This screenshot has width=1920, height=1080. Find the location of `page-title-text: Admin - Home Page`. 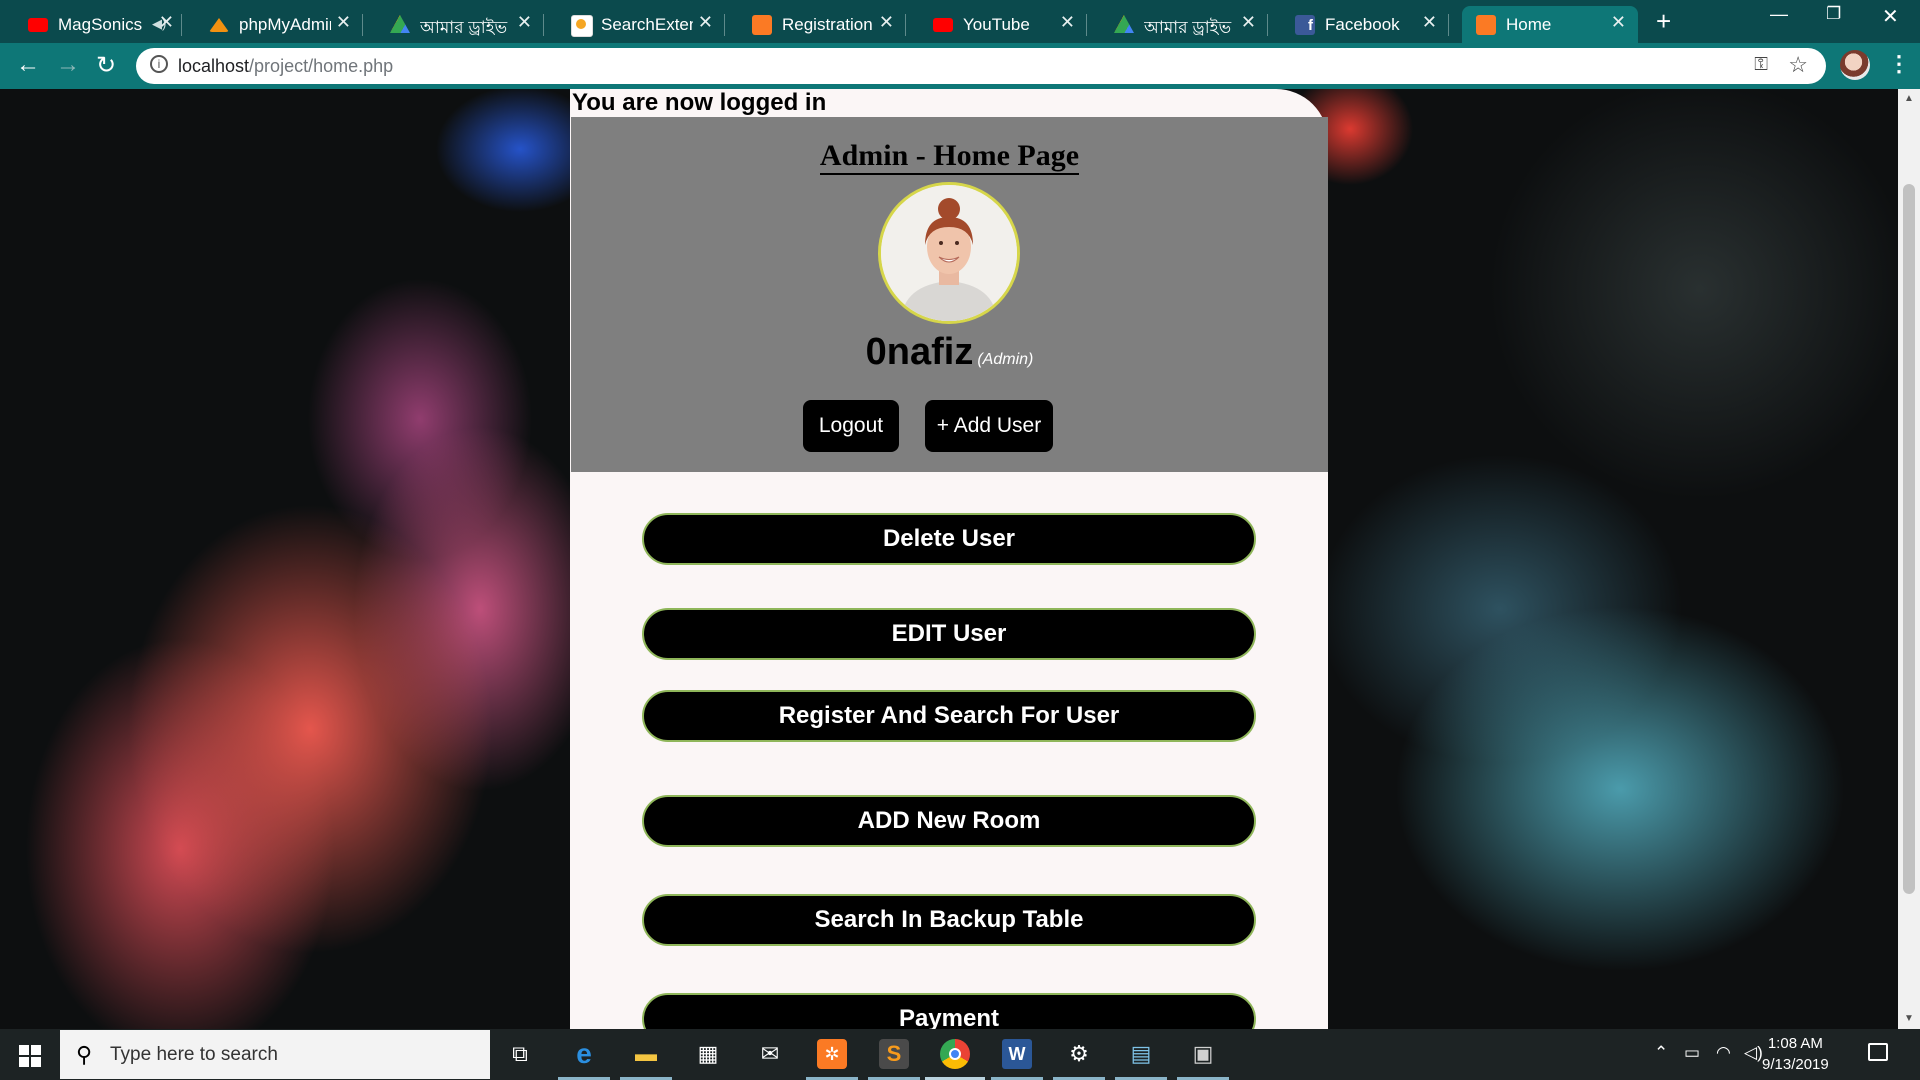

page-title-text: Admin - Home Page is located at coordinates (949, 157).